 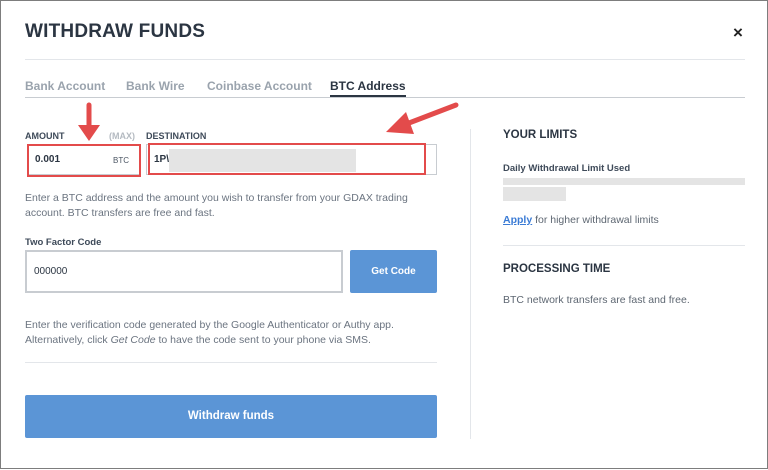 What do you see at coordinates (231, 362) in the screenshot?
I see `form-divider` at bounding box center [231, 362].